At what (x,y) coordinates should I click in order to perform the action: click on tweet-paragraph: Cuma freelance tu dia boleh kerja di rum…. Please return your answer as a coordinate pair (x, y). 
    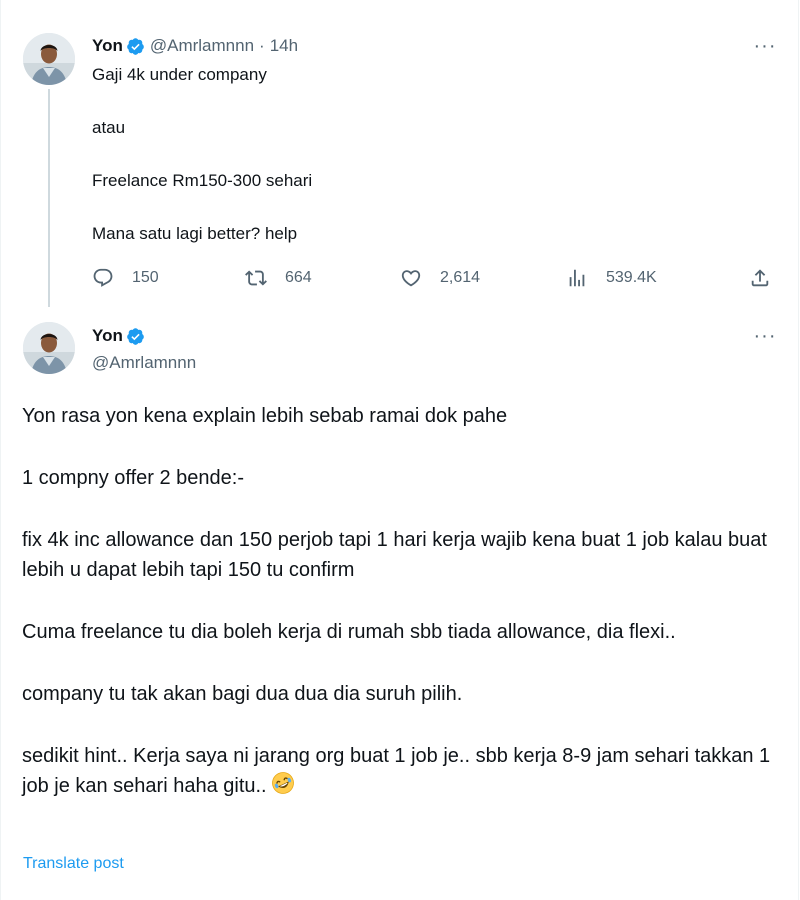
    Looking at the image, I should click on (349, 632).